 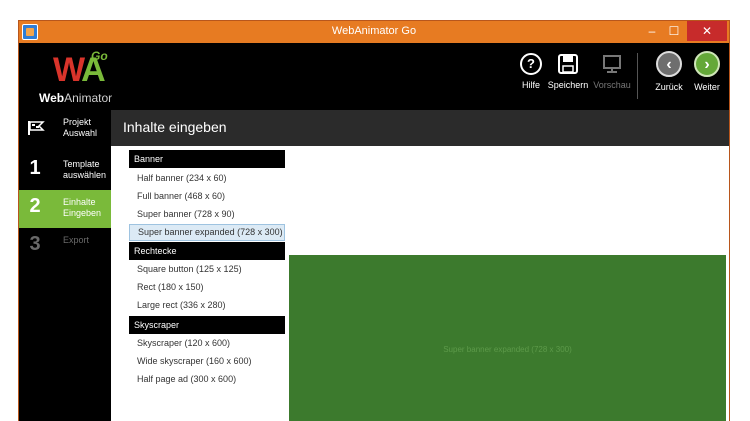 I want to click on maximize-button: ☐, so click(x=674, y=31).